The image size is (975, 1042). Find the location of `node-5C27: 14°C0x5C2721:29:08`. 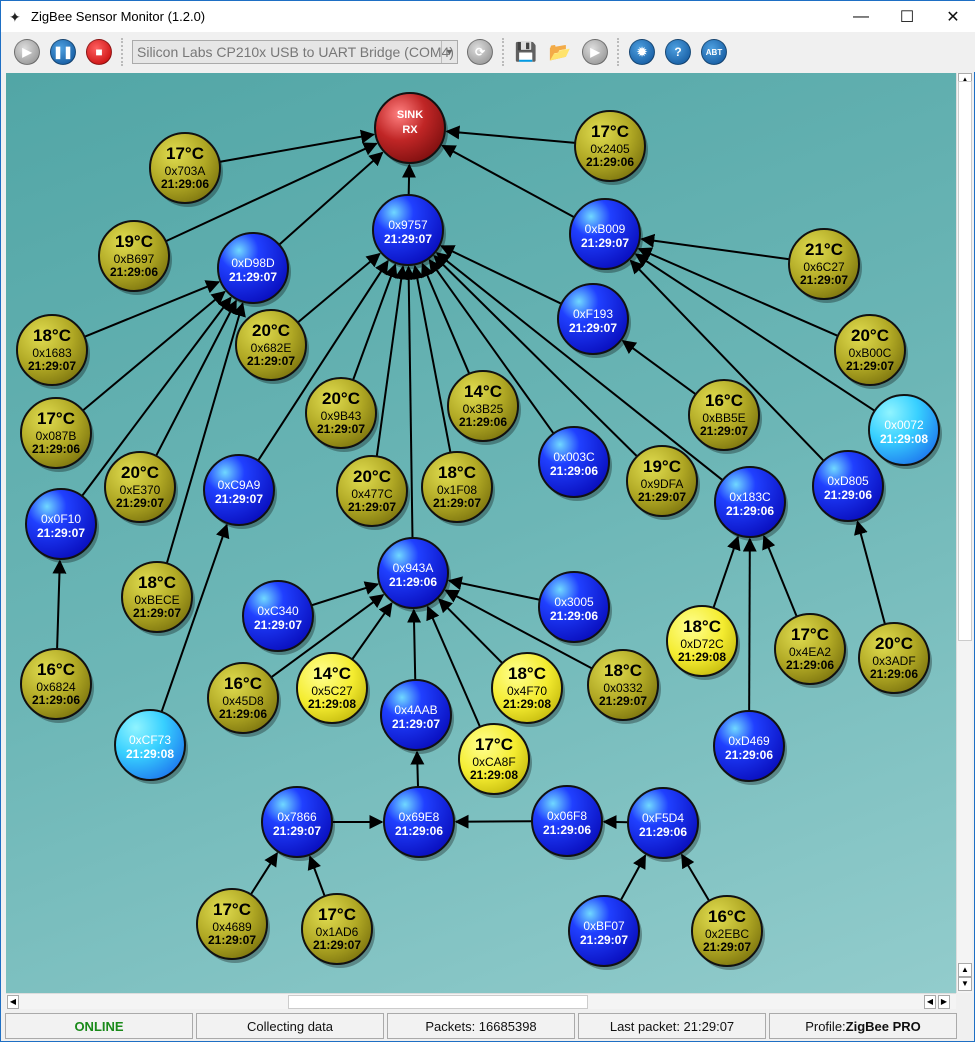

node-5C27: 14°C0x5C2721:29:08 is located at coordinates (333, 689).